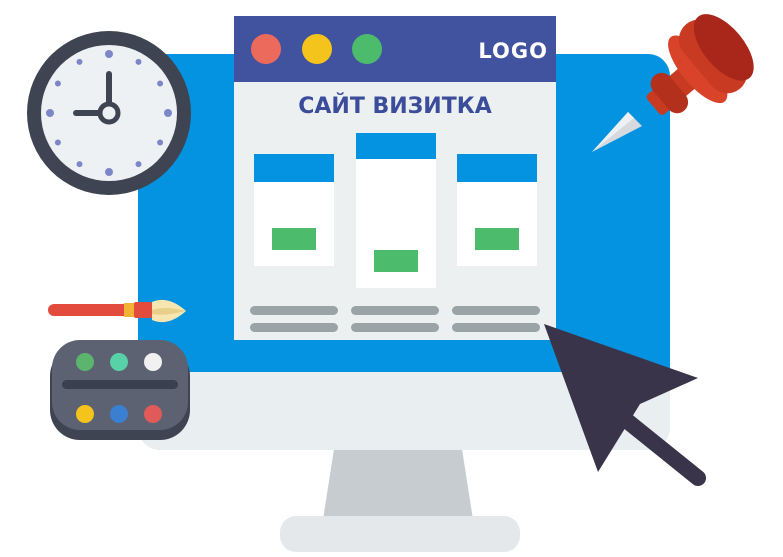  I want to click on card-header-left, so click(294, 168).